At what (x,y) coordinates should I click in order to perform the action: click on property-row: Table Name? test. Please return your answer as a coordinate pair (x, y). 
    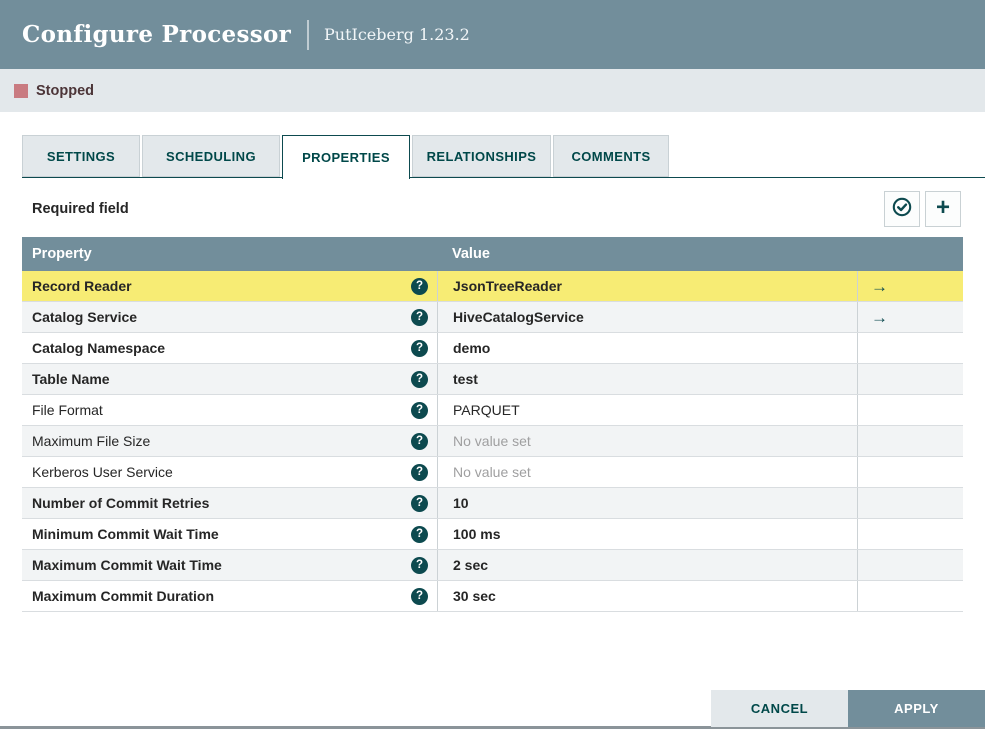
    Looking at the image, I should click on (492, 379).